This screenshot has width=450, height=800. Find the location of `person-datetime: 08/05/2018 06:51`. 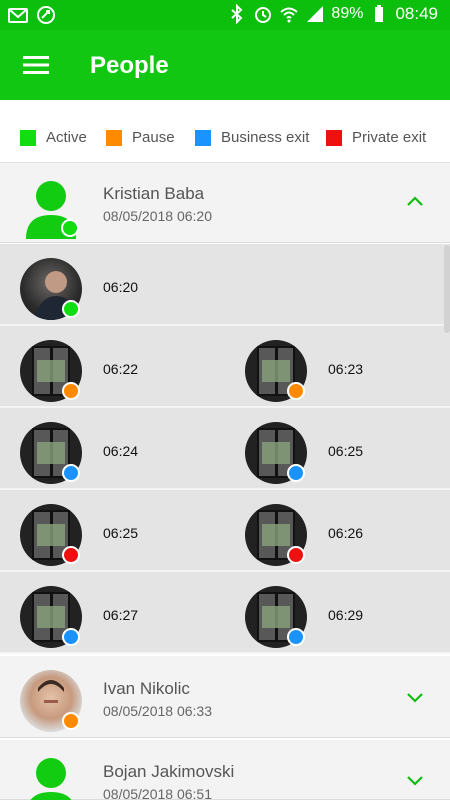

person-datetime: 08/05/2018 06:51 is located at coordinates (157, 793).